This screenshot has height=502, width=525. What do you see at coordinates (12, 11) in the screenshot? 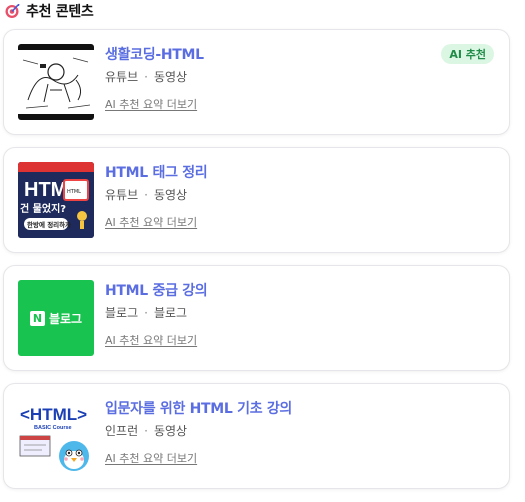
I see `target-icon` at bounding box center [12, 11].